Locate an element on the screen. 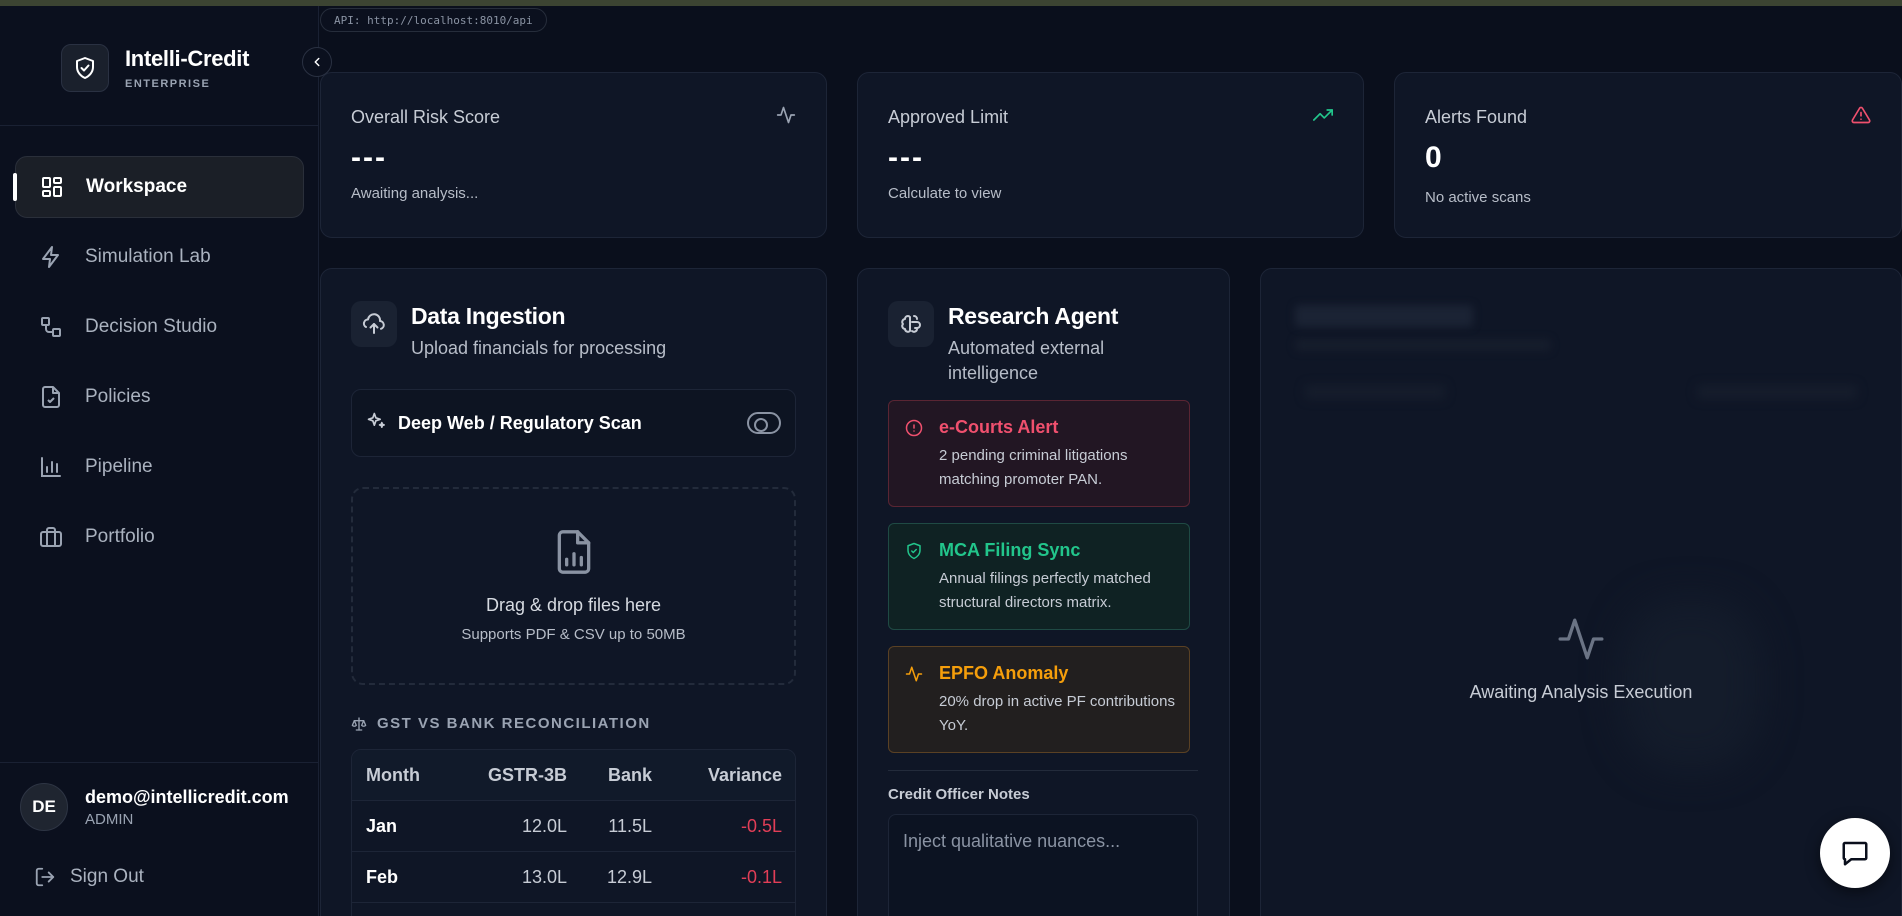 The width and height of the screenshot is (1902, 916). sidebar-item-pipeline: Pipeline is located at coordinates (159, 467).